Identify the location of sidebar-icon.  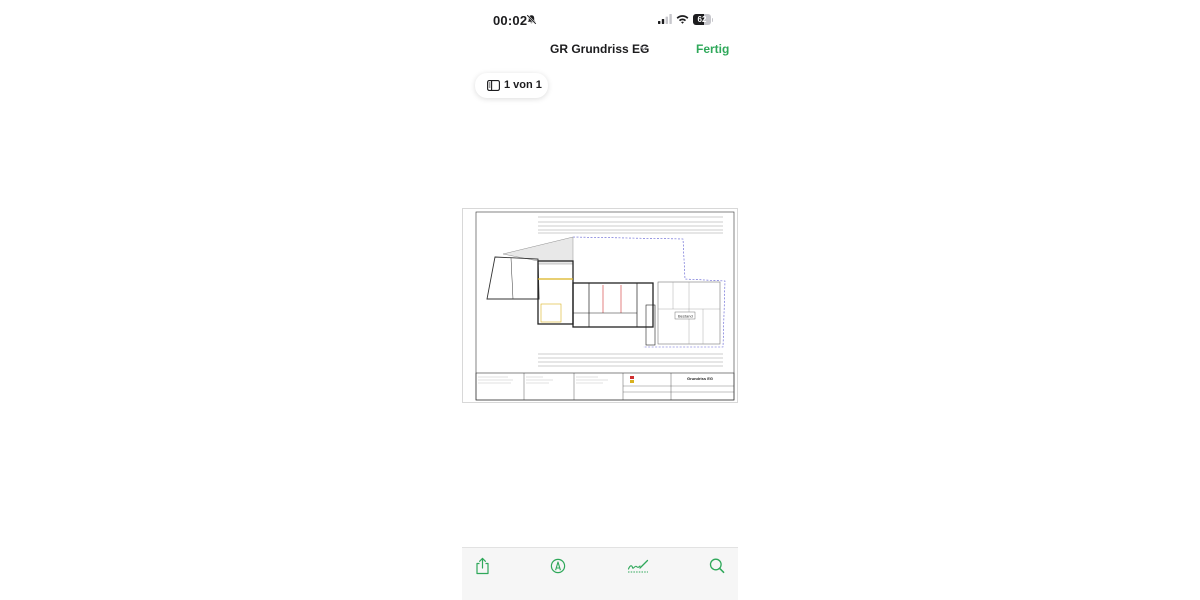
(493, 85).